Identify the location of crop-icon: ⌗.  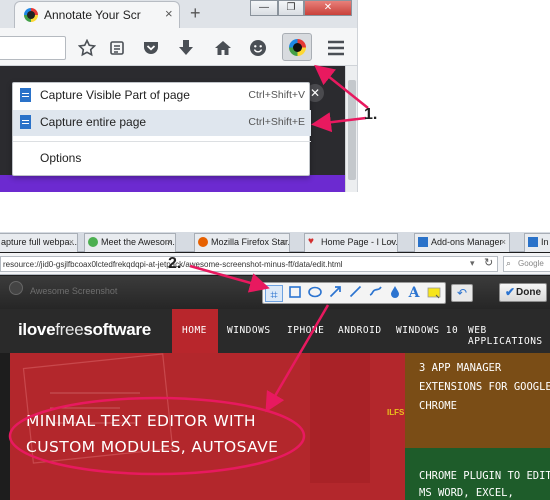
(274, 293).